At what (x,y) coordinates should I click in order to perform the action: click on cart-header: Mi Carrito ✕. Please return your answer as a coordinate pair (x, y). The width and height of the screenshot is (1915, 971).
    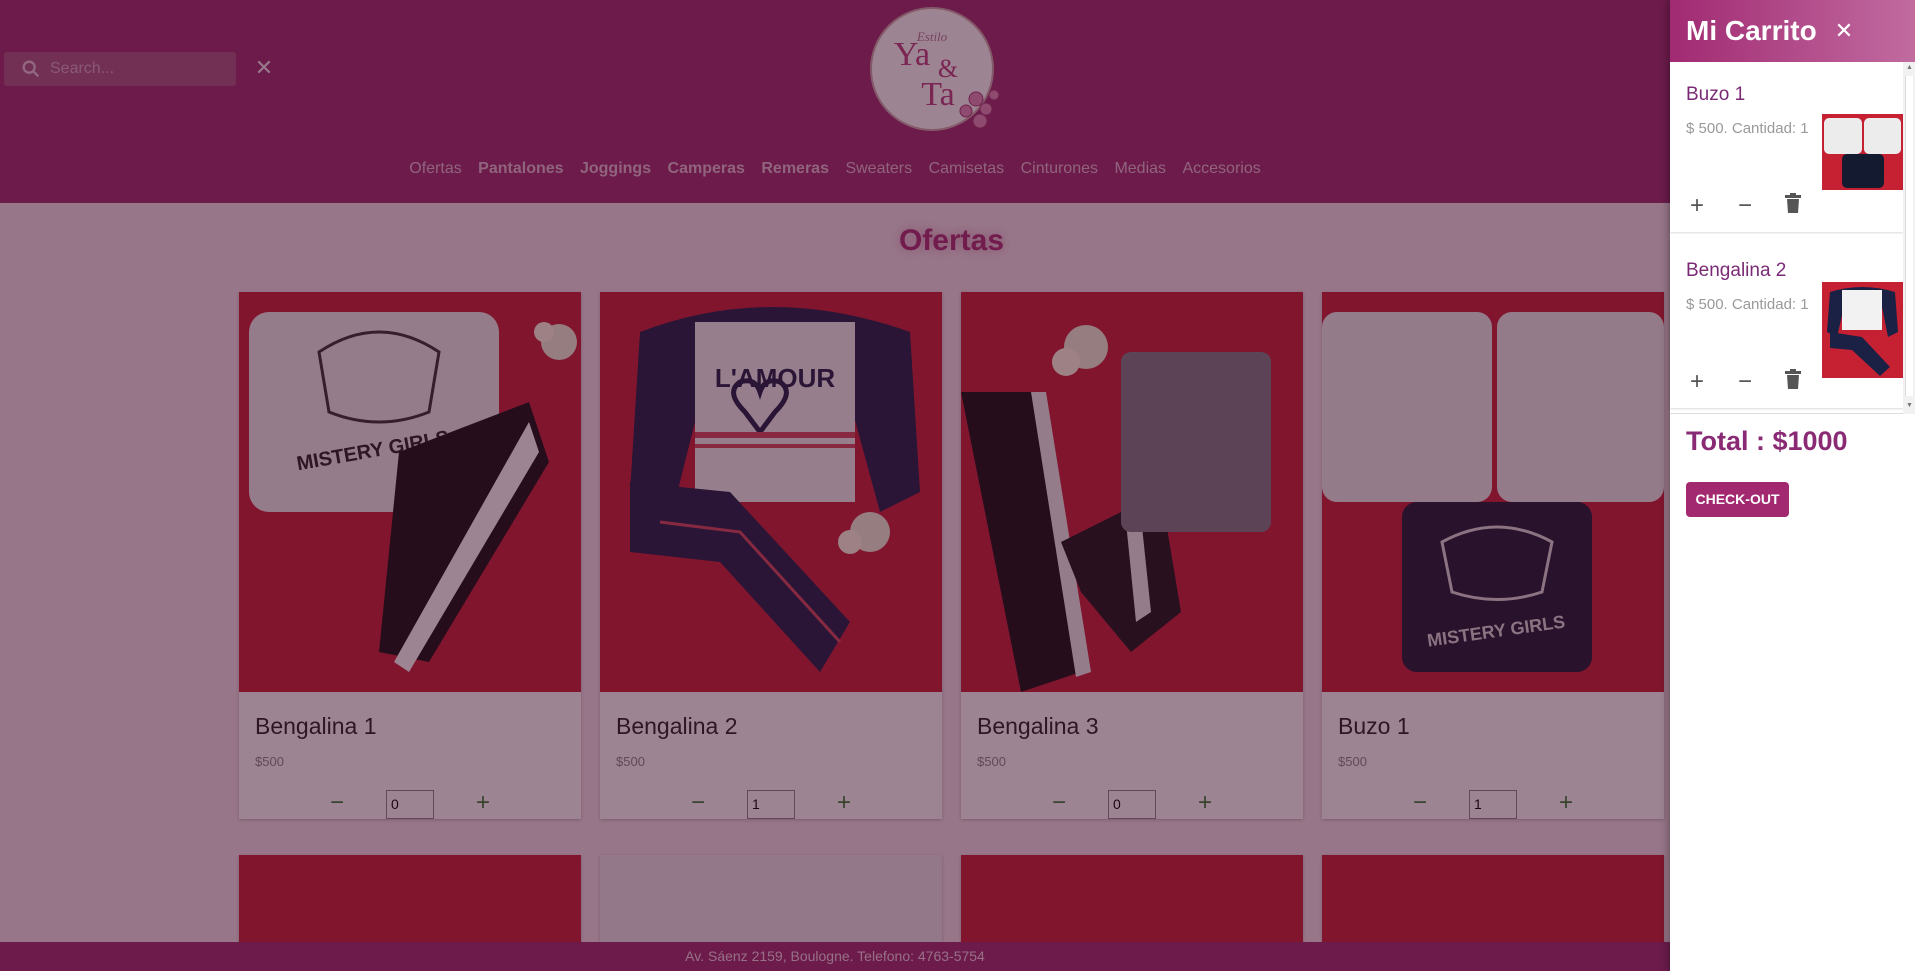
    Looking at the image, I should click on (1792, 31).